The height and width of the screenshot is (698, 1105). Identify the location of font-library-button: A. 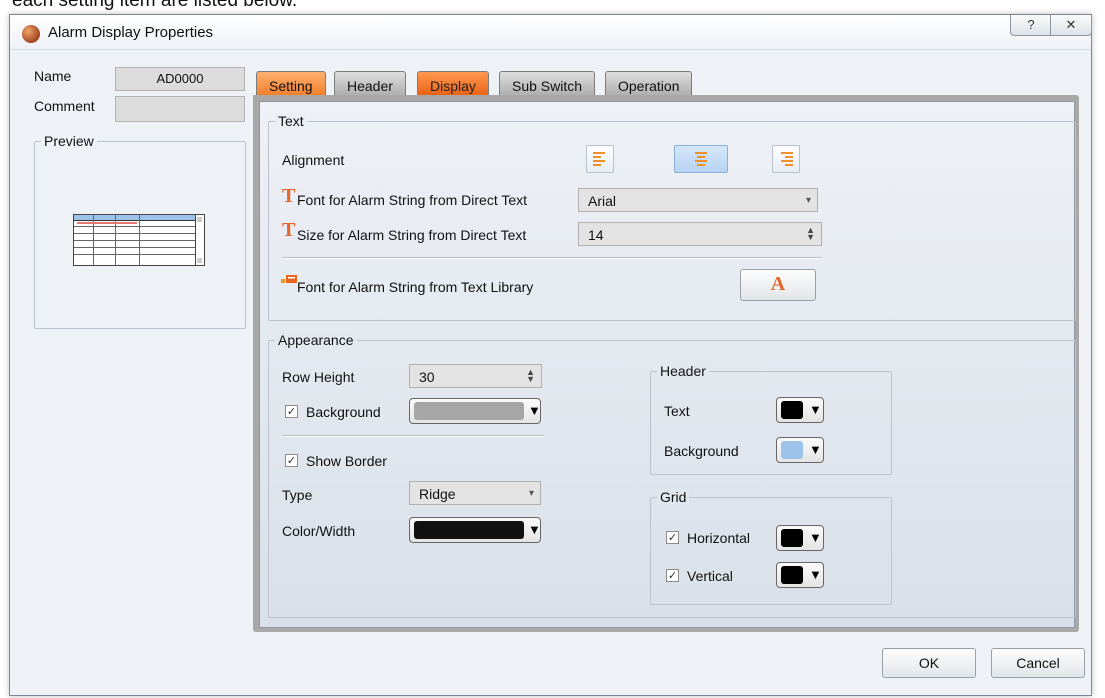
(778, 285).